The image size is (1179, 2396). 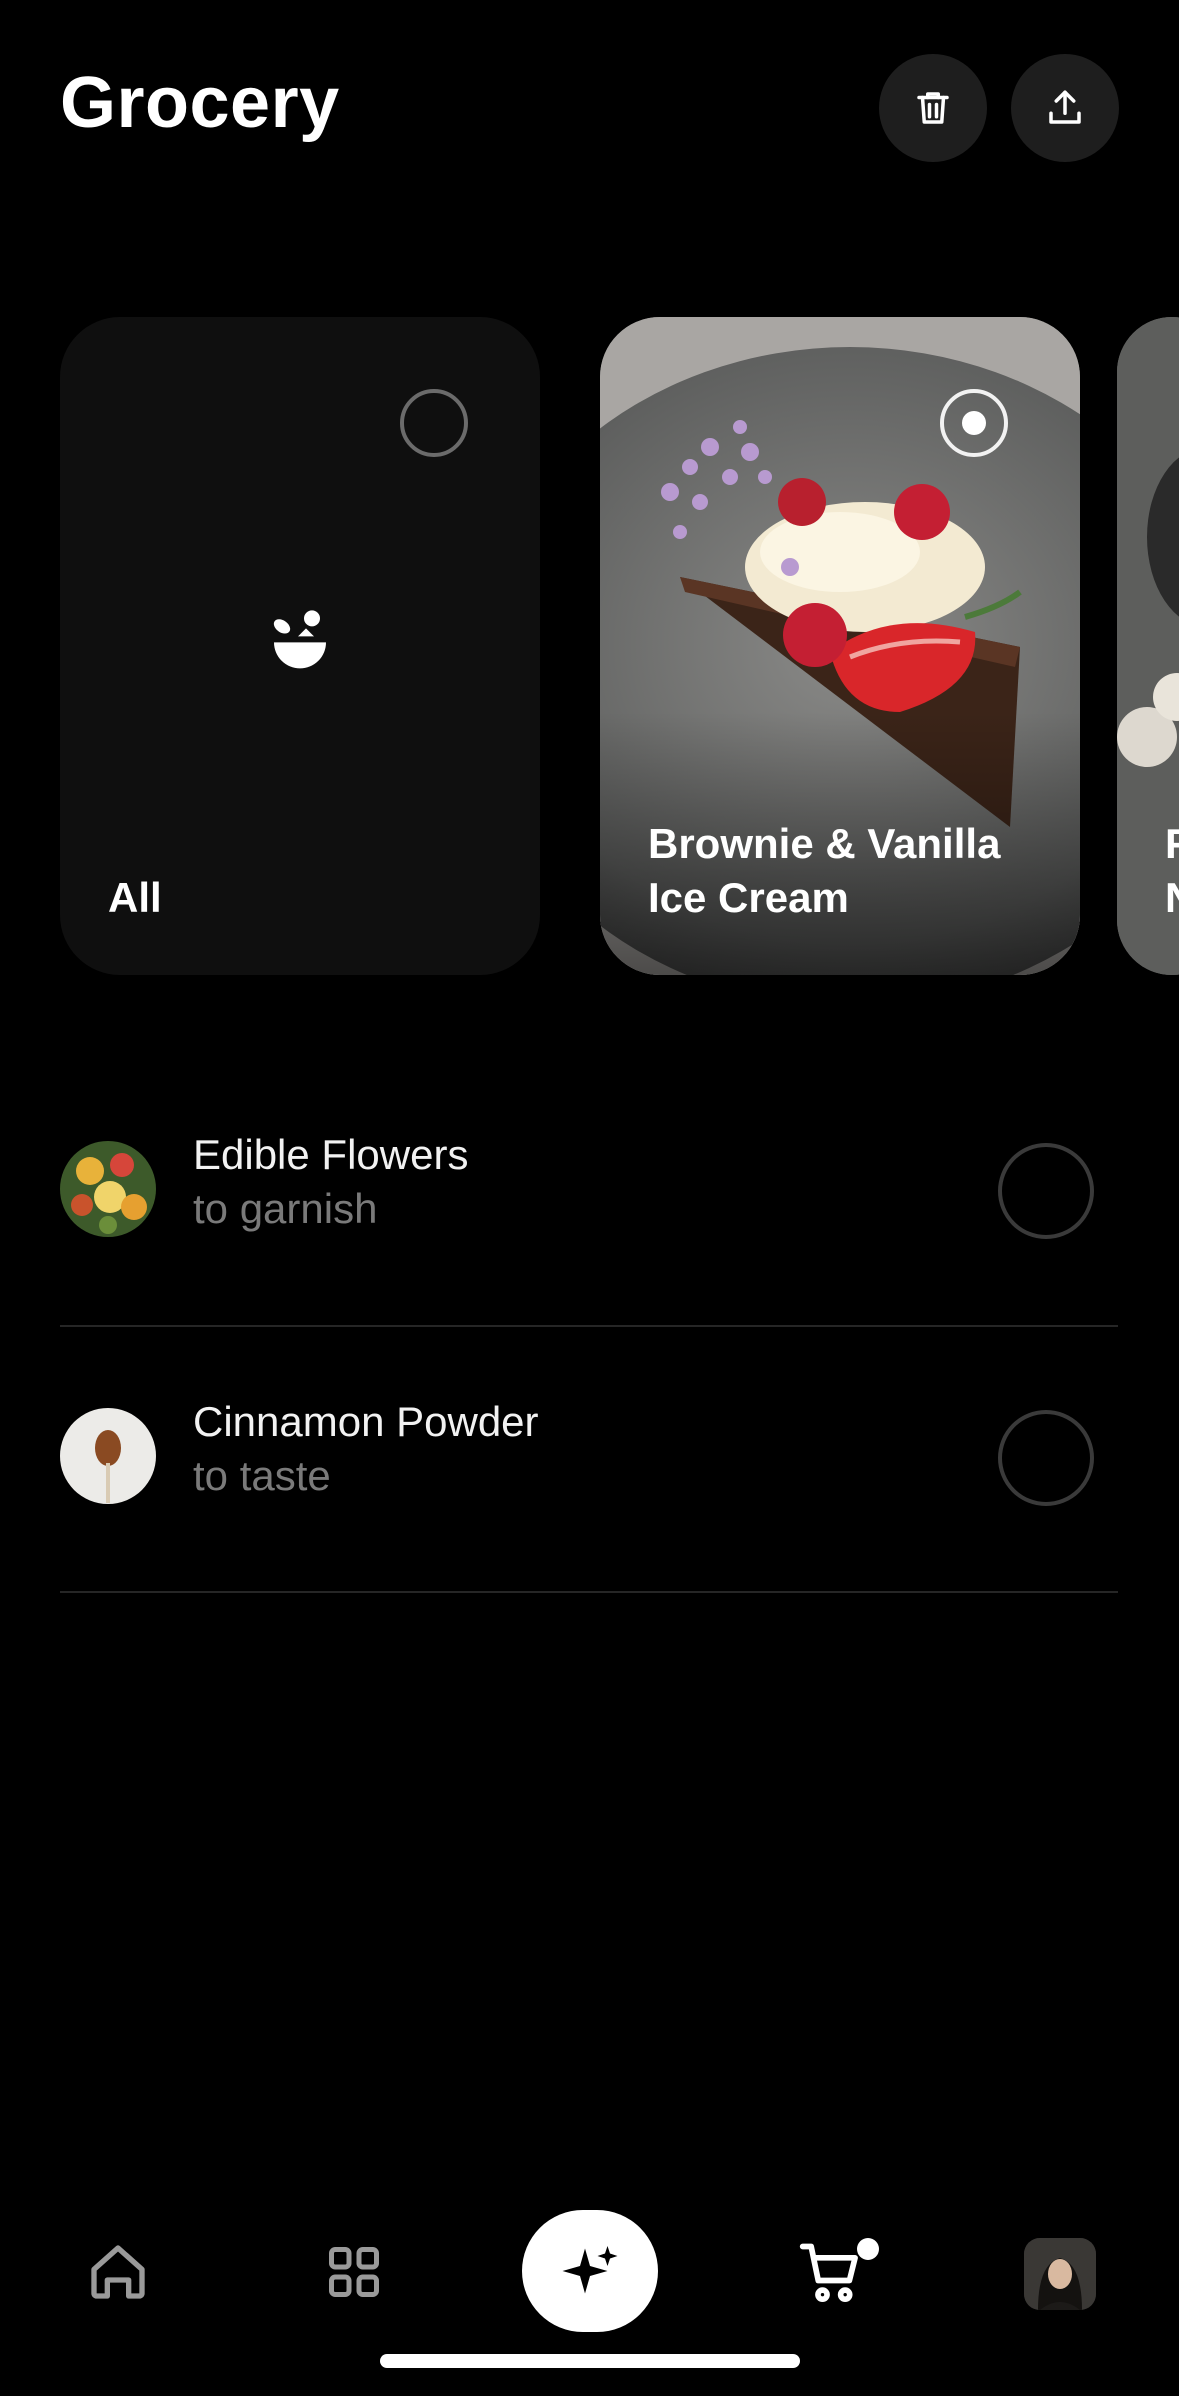 I want to click on grid-icon, so click(x=354, y=2272).